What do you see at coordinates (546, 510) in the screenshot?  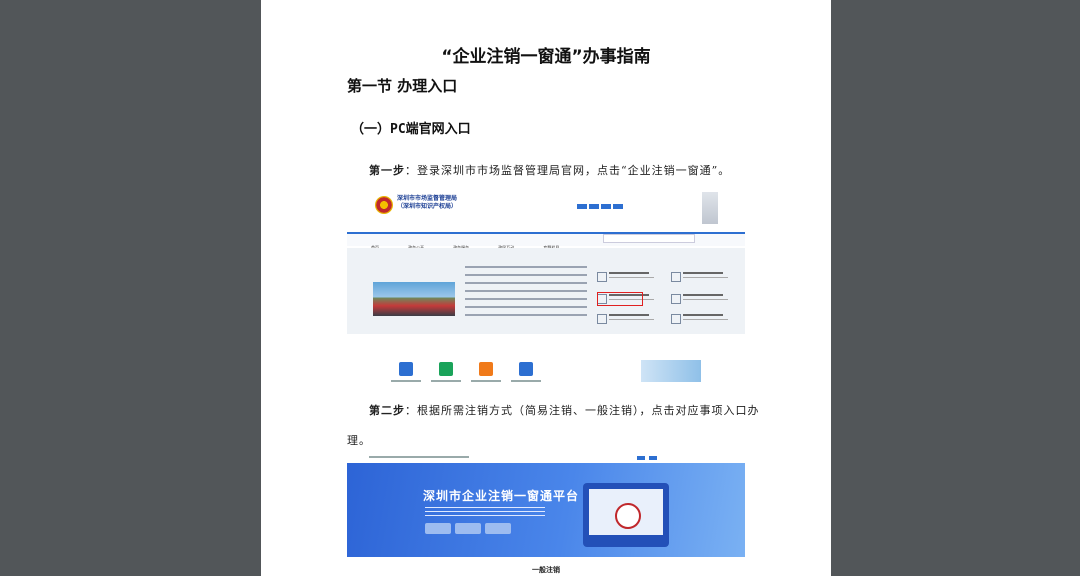 I see `platform-hero-banner: 深圳市企业注销一窗通平台` at bounding box center [546, 510].